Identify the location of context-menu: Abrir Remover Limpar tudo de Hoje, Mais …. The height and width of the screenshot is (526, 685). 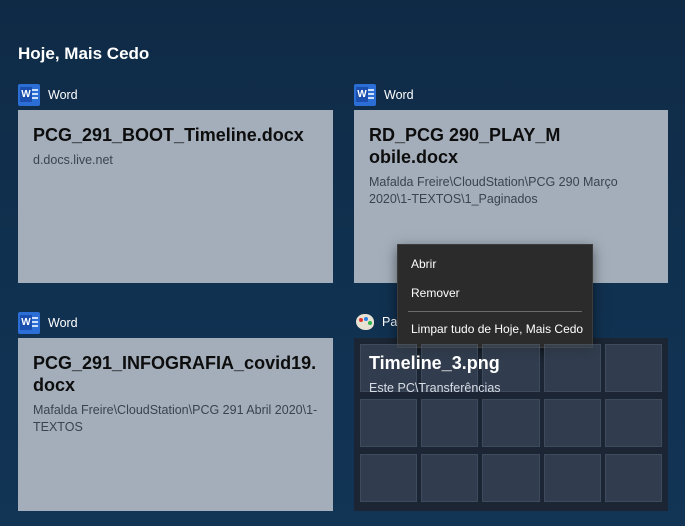
(495, 296).